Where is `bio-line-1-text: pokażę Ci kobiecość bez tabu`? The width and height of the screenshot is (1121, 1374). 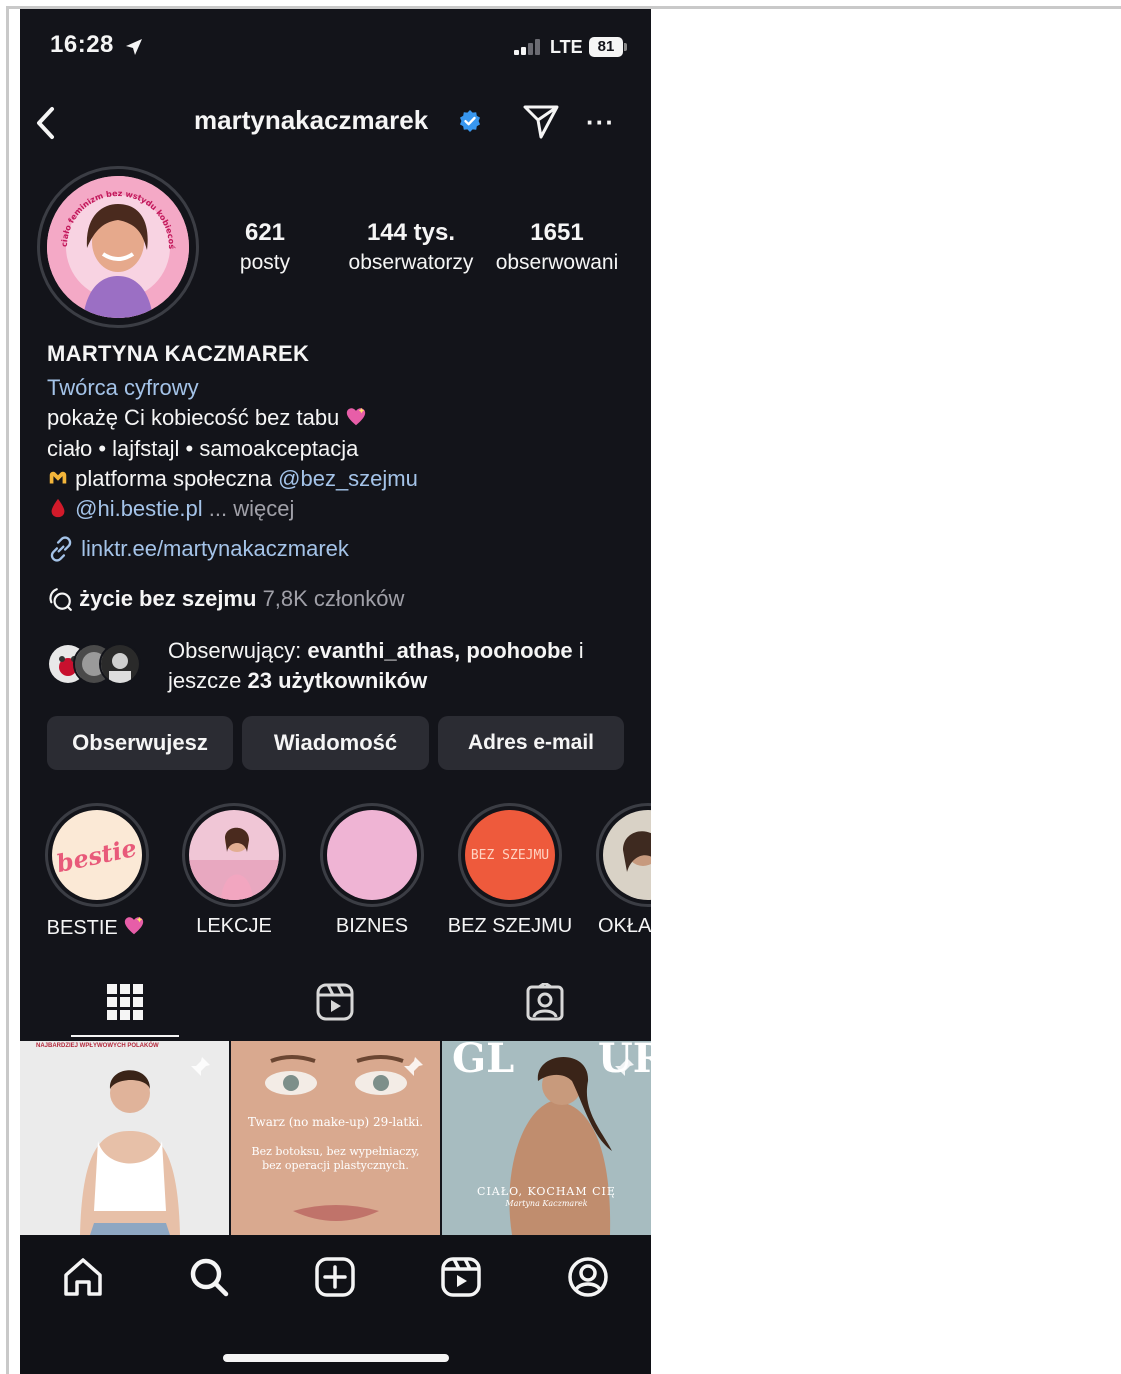
bio-line-1-text: pokażę Ci kobiecość bez tabu is located at coordinates (193, 417).